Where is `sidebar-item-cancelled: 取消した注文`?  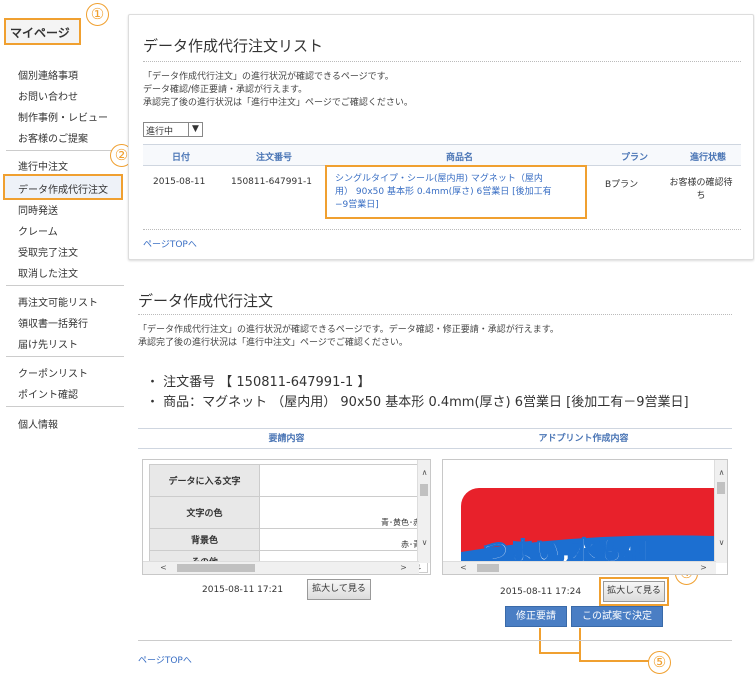 sidebar-item-cancelled: 取消した注文 is located at coordinates (48, 272).